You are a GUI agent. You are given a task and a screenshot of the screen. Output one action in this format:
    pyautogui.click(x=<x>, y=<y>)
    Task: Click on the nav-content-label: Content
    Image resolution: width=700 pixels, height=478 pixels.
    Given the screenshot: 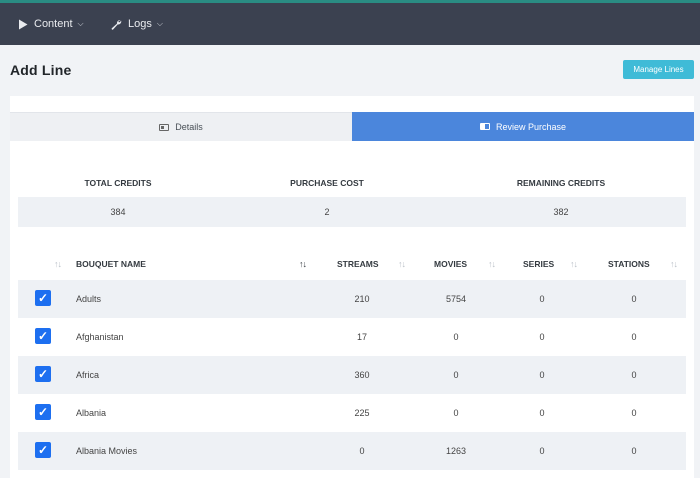 What is the action you would take?
    pyautogui.click(x=53, y=24)
    